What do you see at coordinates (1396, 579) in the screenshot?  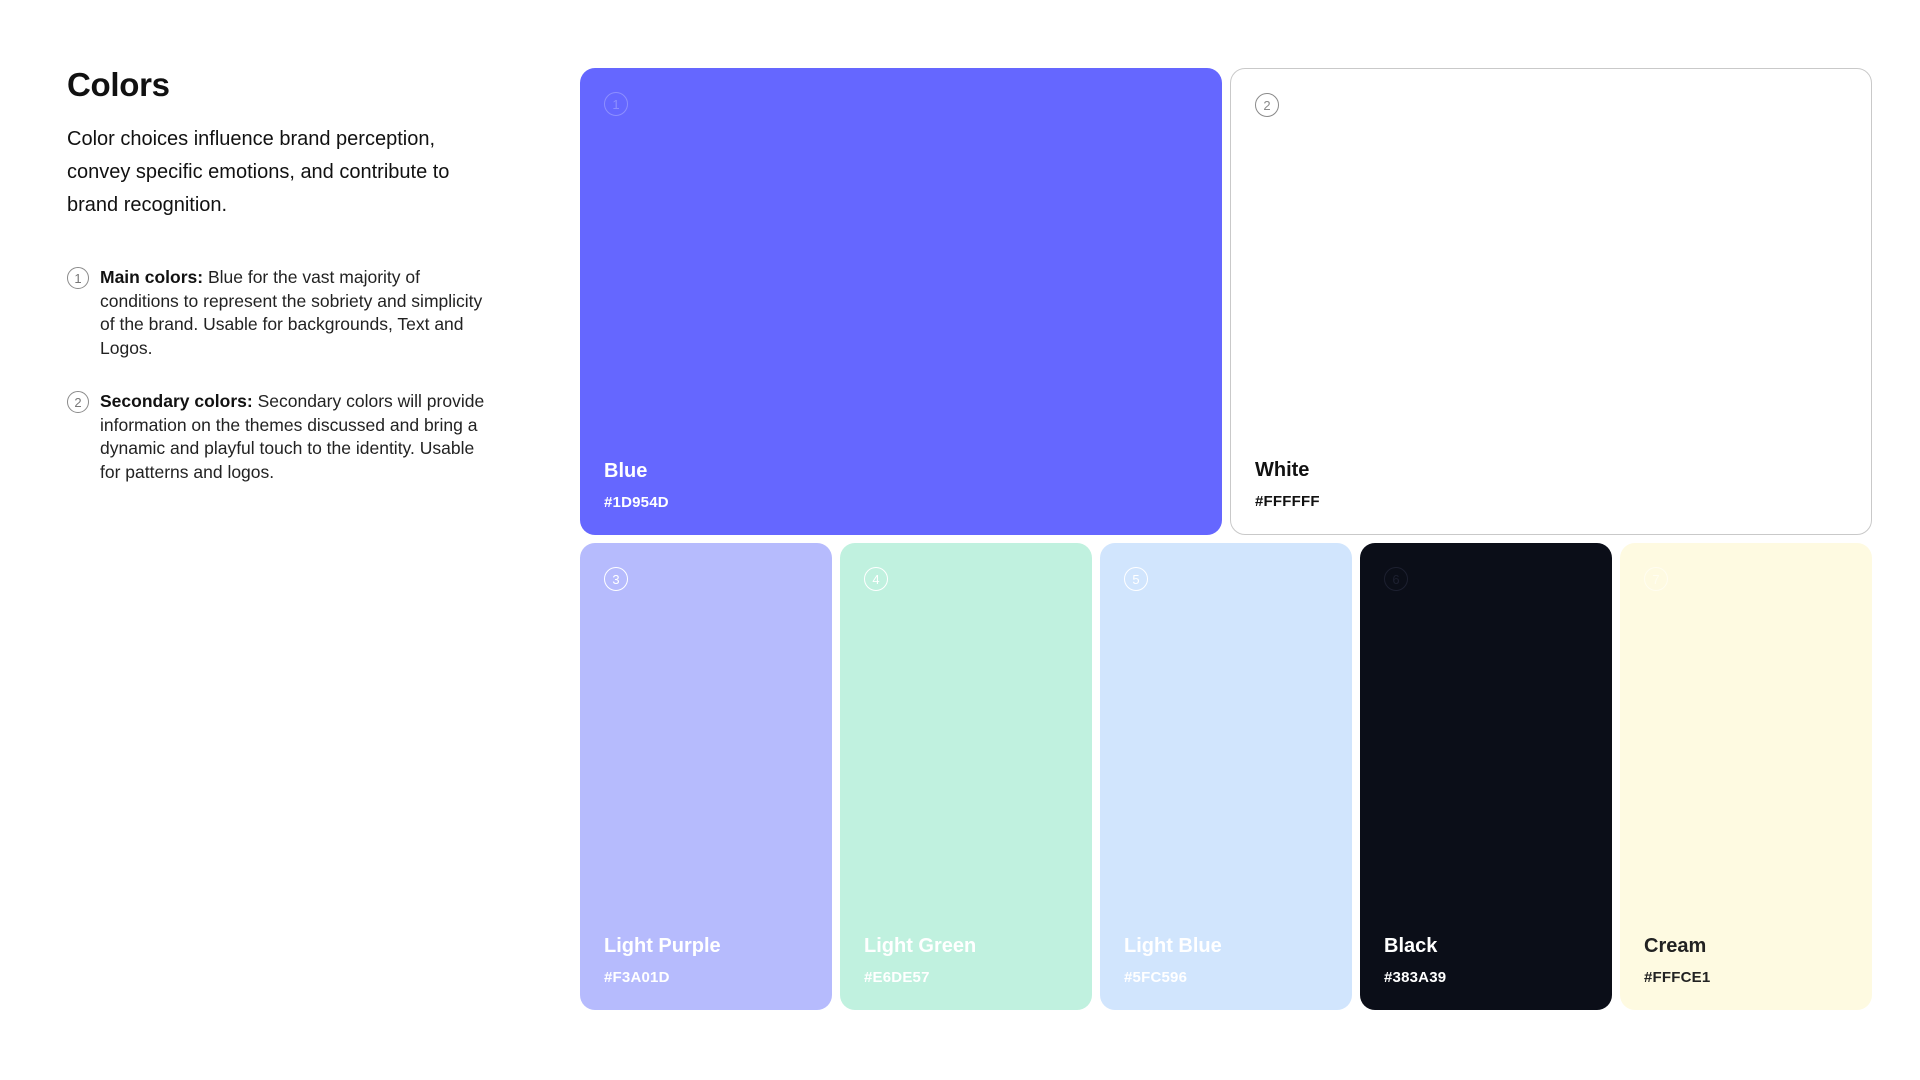 I see `swatch-number-badge: 6` at bounding box center [1396, 579].